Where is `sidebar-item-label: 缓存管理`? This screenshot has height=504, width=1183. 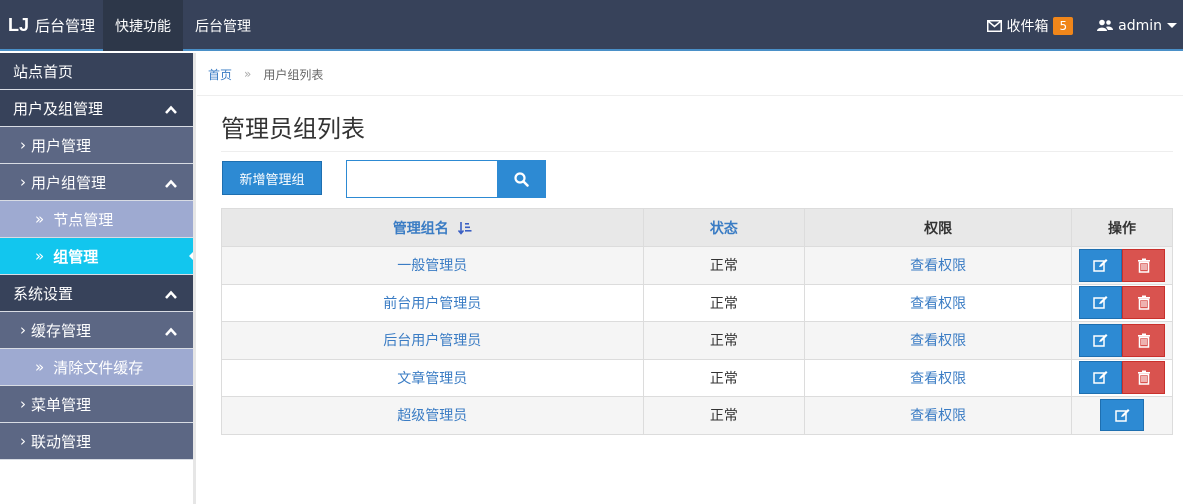
sidebar-item-label: 缓存管理 is located at coordinates (61, 330).